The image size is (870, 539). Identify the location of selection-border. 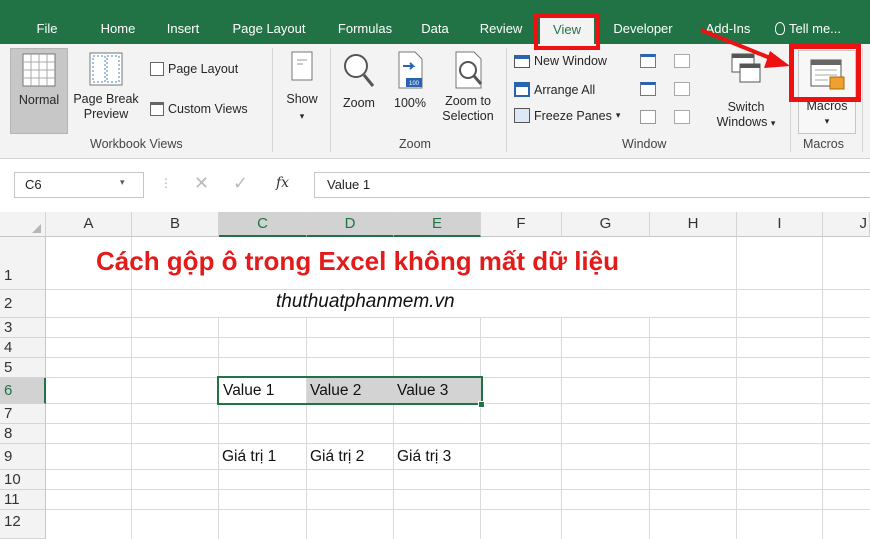
(350, 390).